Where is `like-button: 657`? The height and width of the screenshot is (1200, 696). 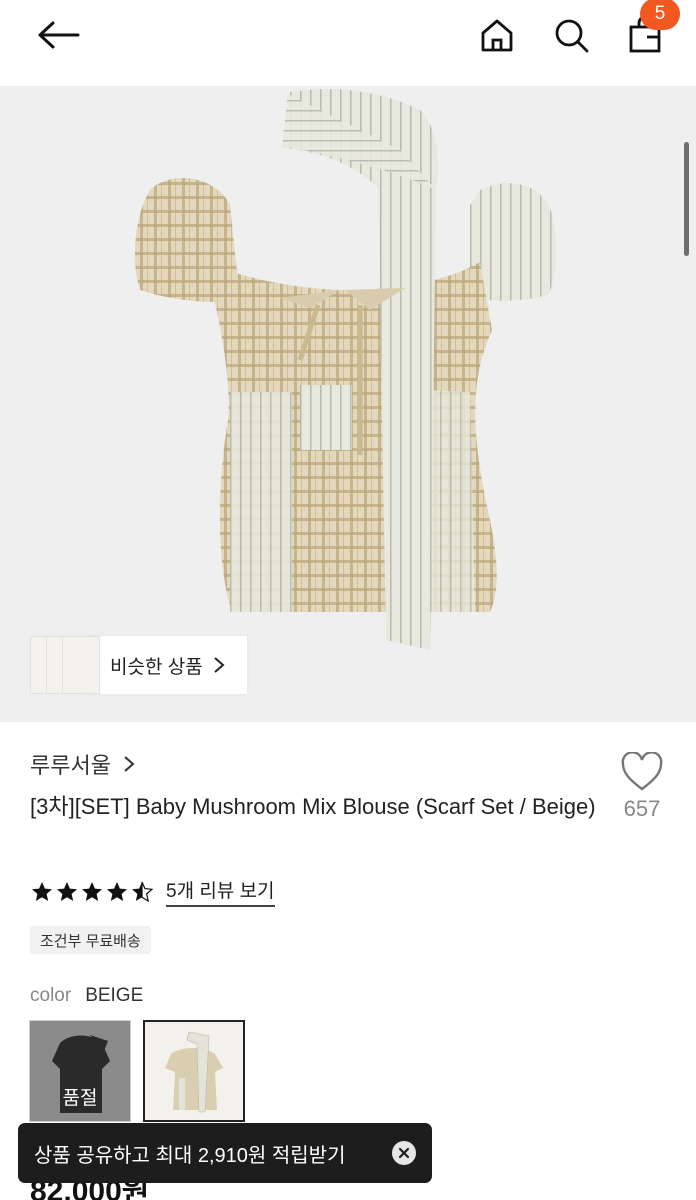
like-button: 657 is located at coordinates (642, 787).